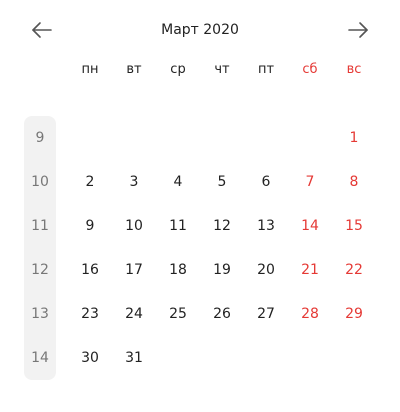 This screenshot has height=412, width=400. Describe the element at coordinates (310, 270) in the screenshot. I see `day-cell: 21` at that location.